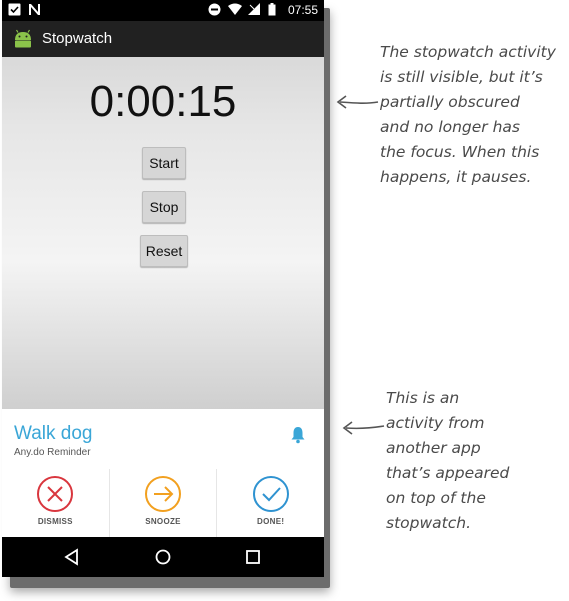  I want to click on status-time: 07:55, so click(302, 10).